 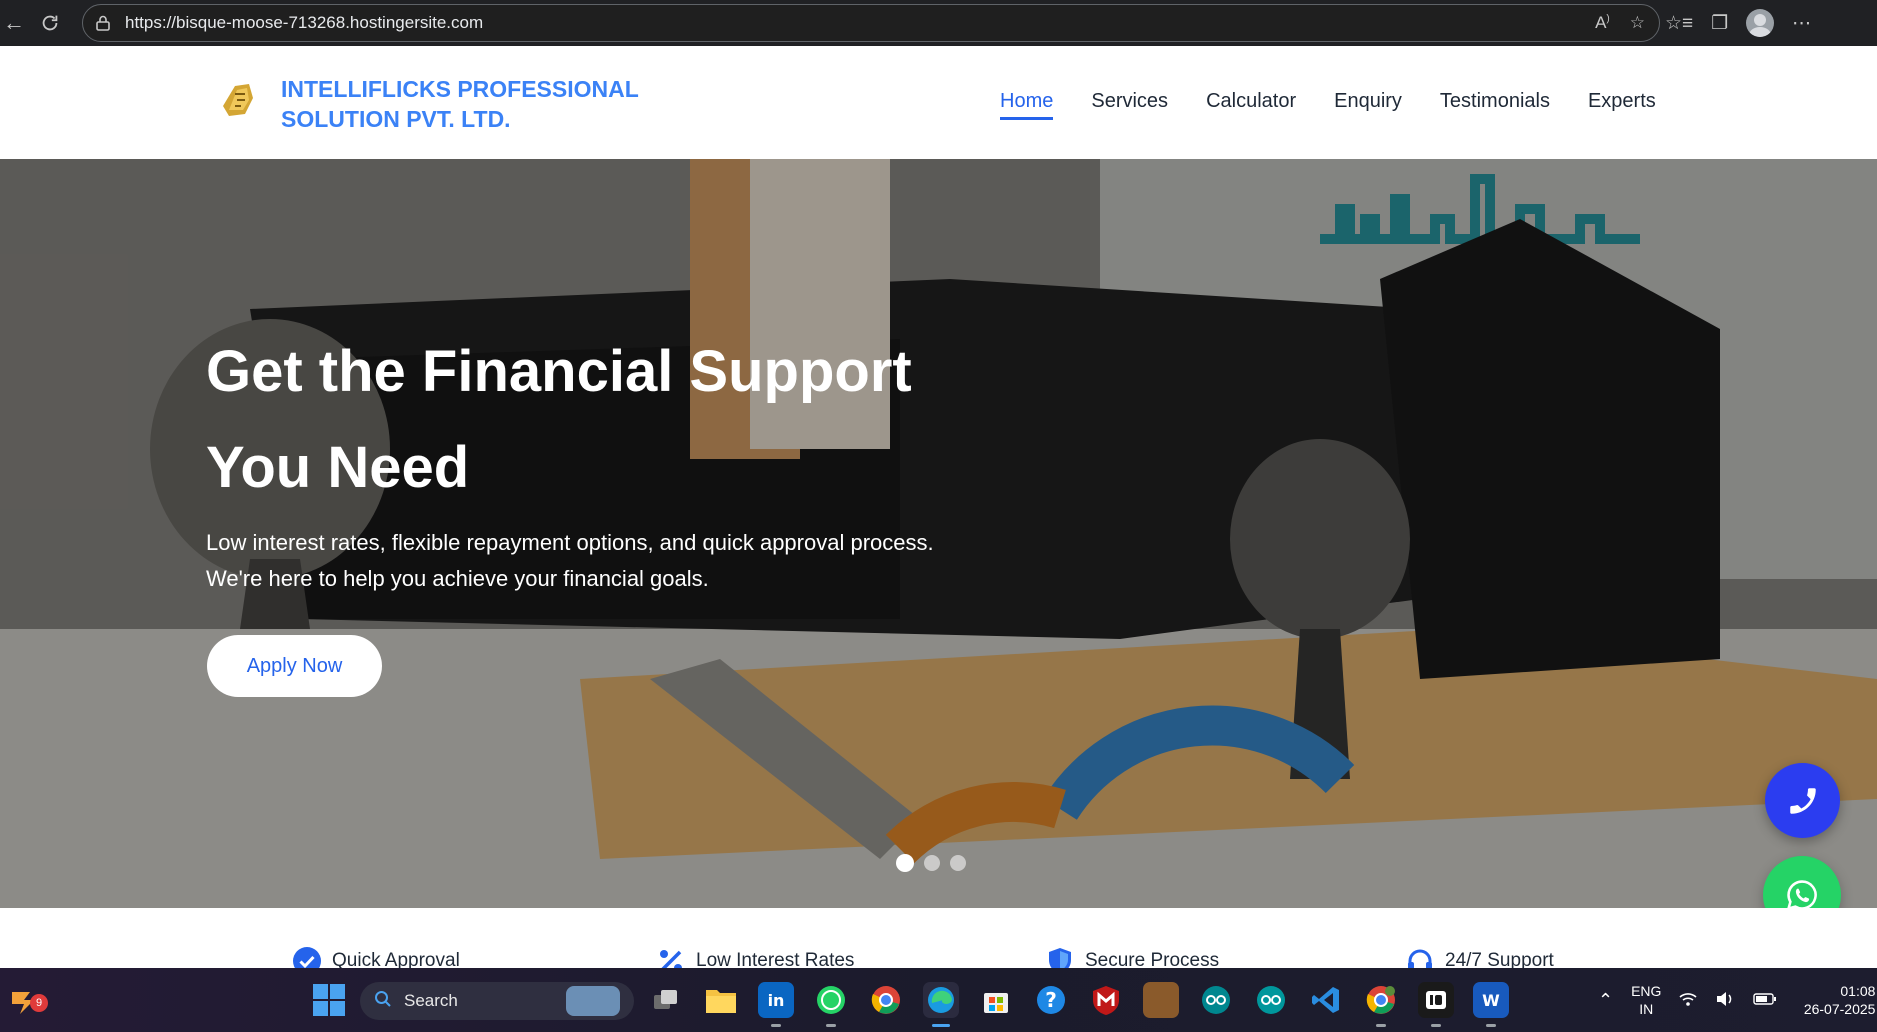 What do you see at coordinates (1326, 1000) in the screenshot?
I see `vscode-icon` at bounding box center [1326, 1000].